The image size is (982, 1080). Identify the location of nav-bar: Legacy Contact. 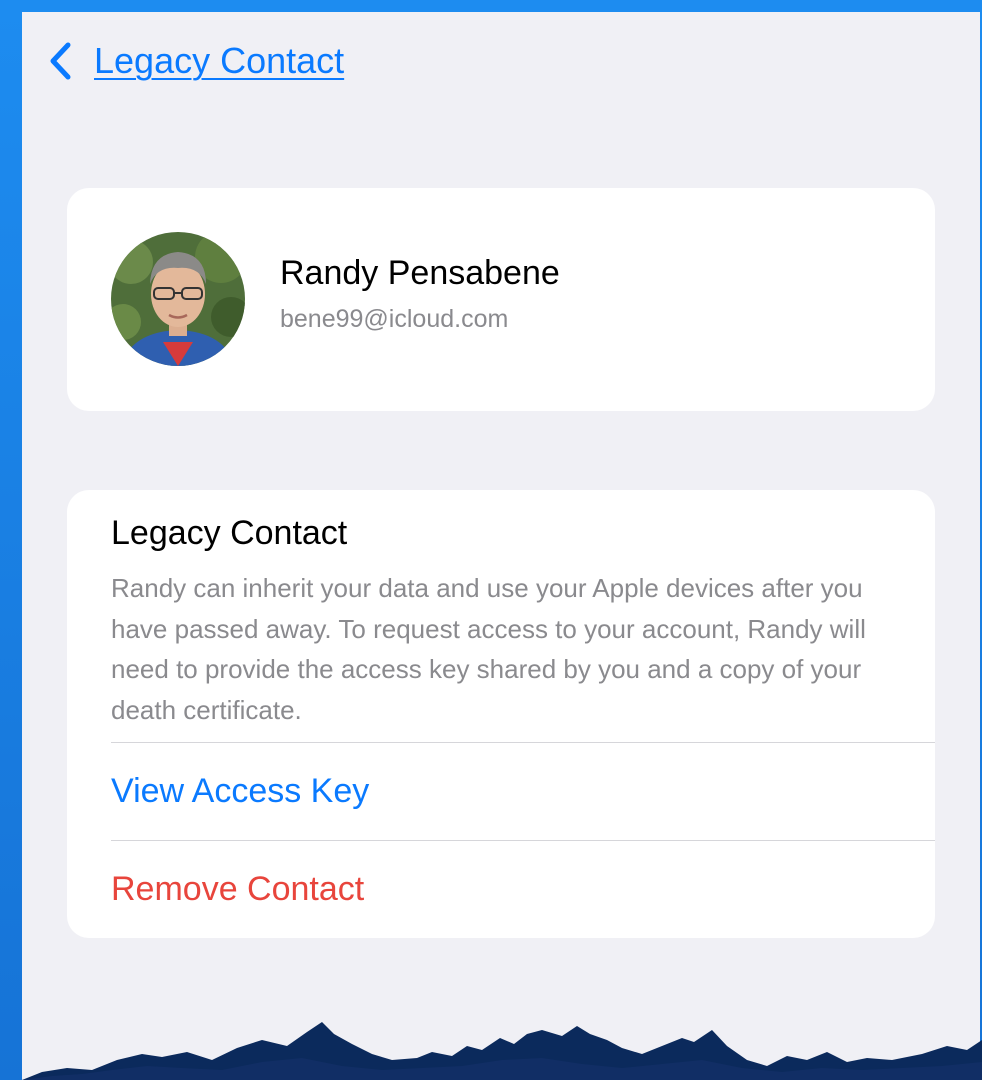
(196, 61).